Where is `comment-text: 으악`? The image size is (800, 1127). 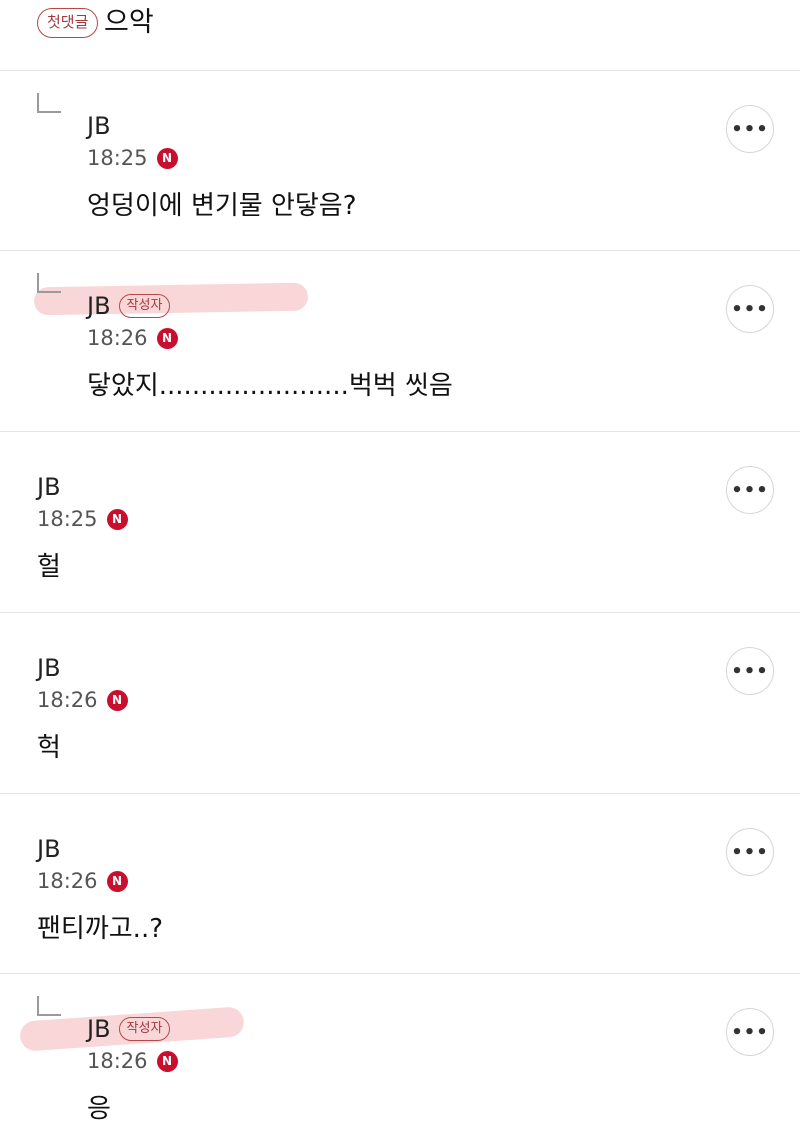
comment-text: 으악 is located at coordinates (129, 22).